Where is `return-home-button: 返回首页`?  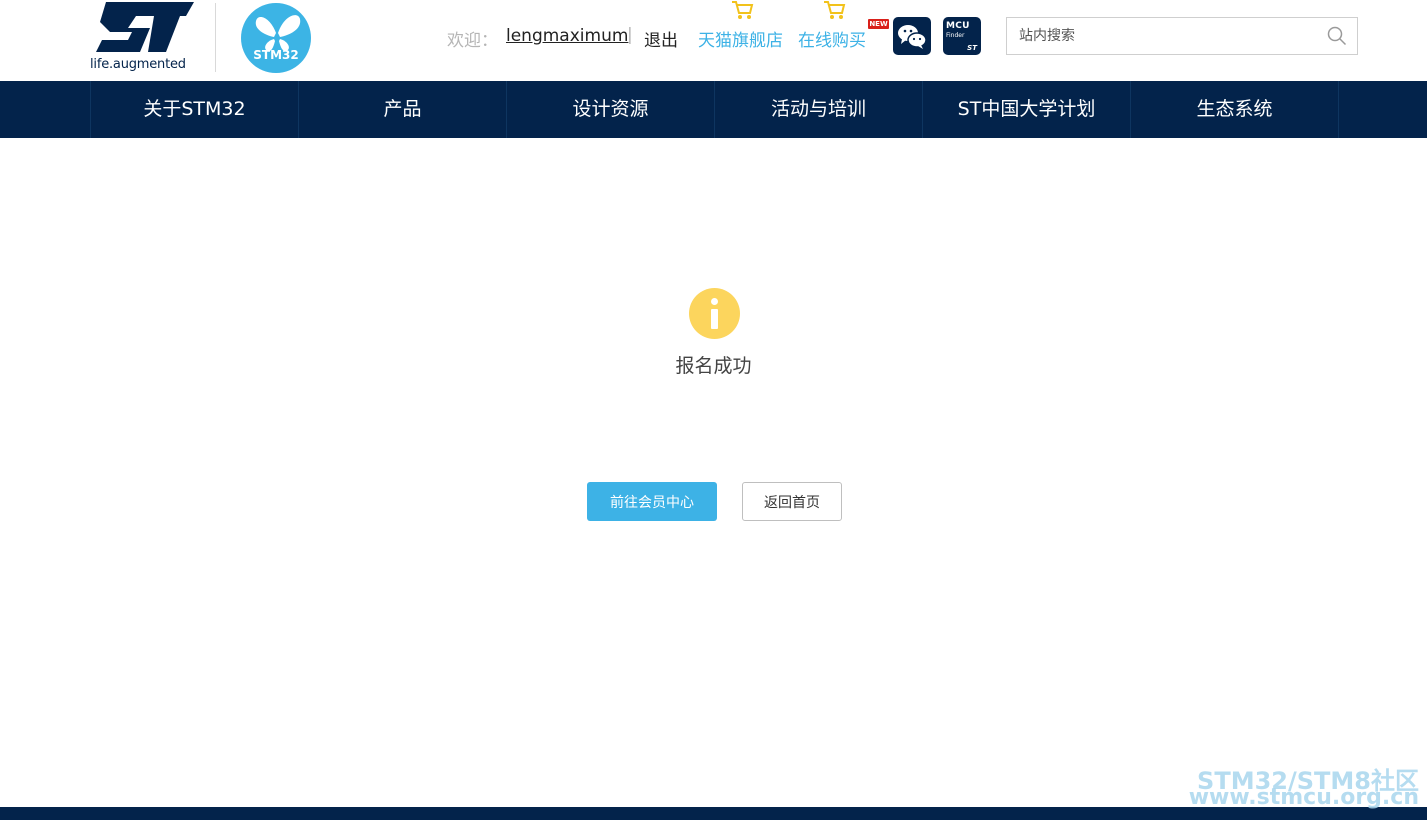
return-home-button: 返回首页 is located at coordinates (792, 501).